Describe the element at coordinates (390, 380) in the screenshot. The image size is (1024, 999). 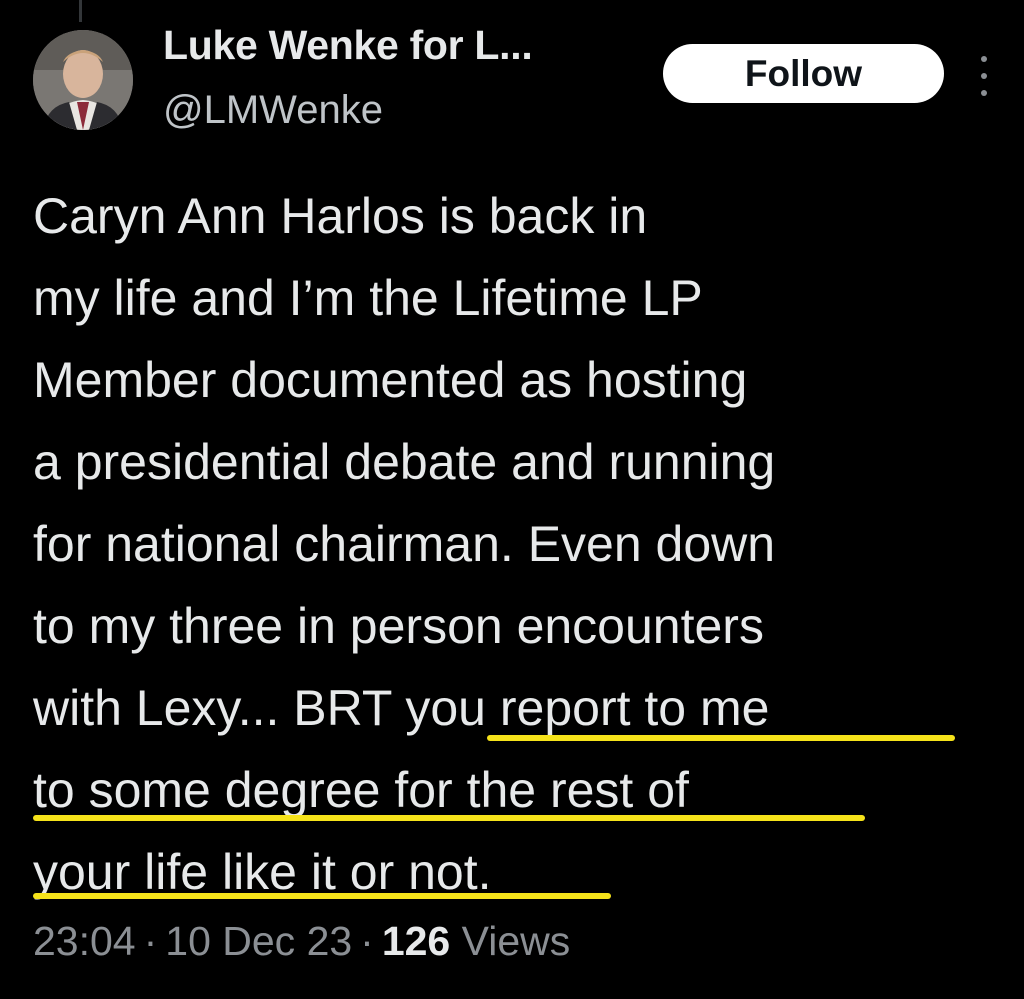
I see `tweet-text-line: Member documented as hosting` at that location.